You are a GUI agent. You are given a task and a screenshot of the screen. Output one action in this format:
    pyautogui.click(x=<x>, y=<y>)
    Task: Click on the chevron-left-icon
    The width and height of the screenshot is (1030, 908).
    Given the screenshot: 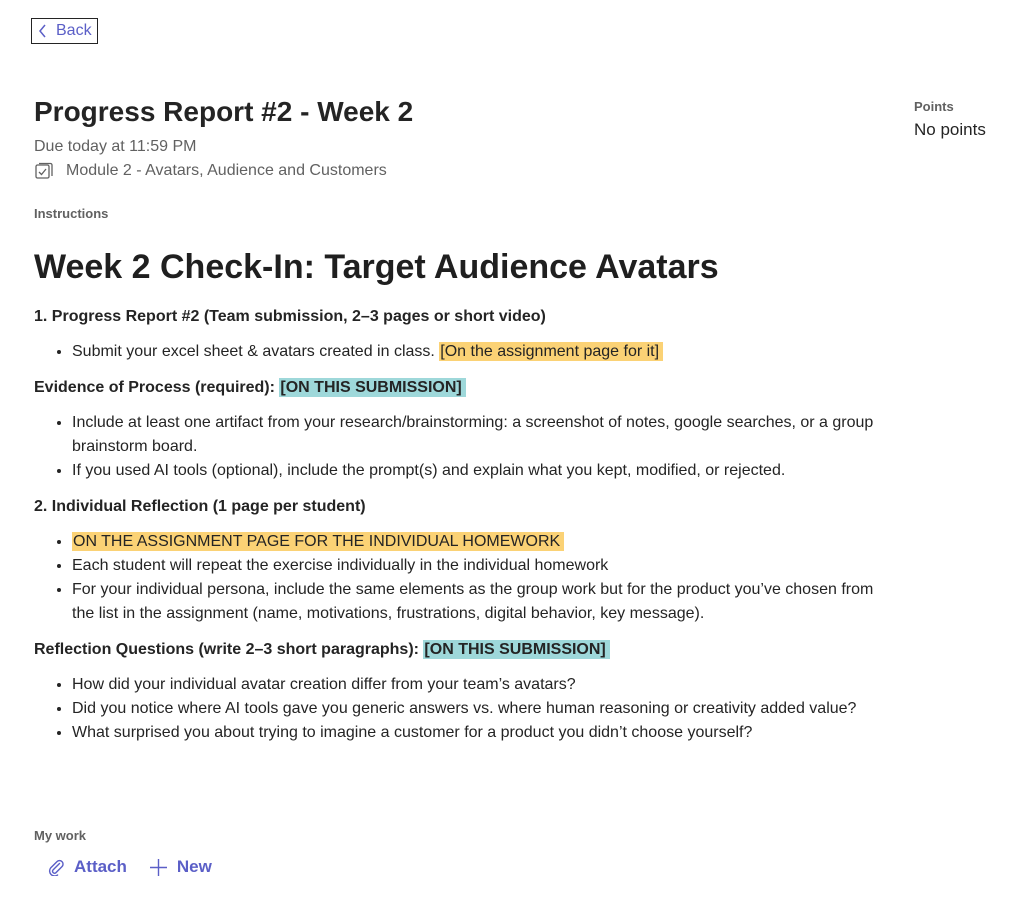 What is the action you would take?
    pyautogui.click(x=42, y=31)
    